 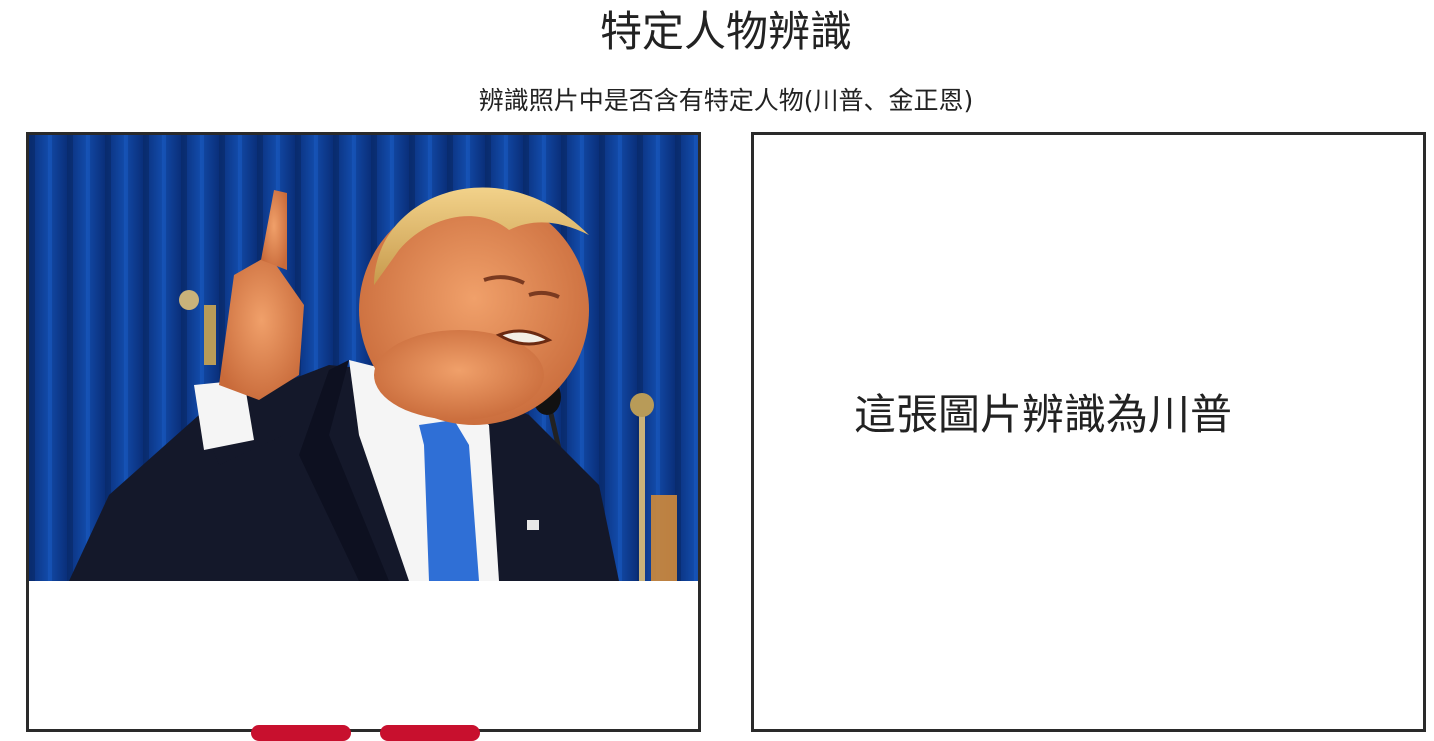 What do you see at coordinates (725, 31) in the screenshot?
I see `page-title: 特定人物辨識` at bounding box center [725, 31].